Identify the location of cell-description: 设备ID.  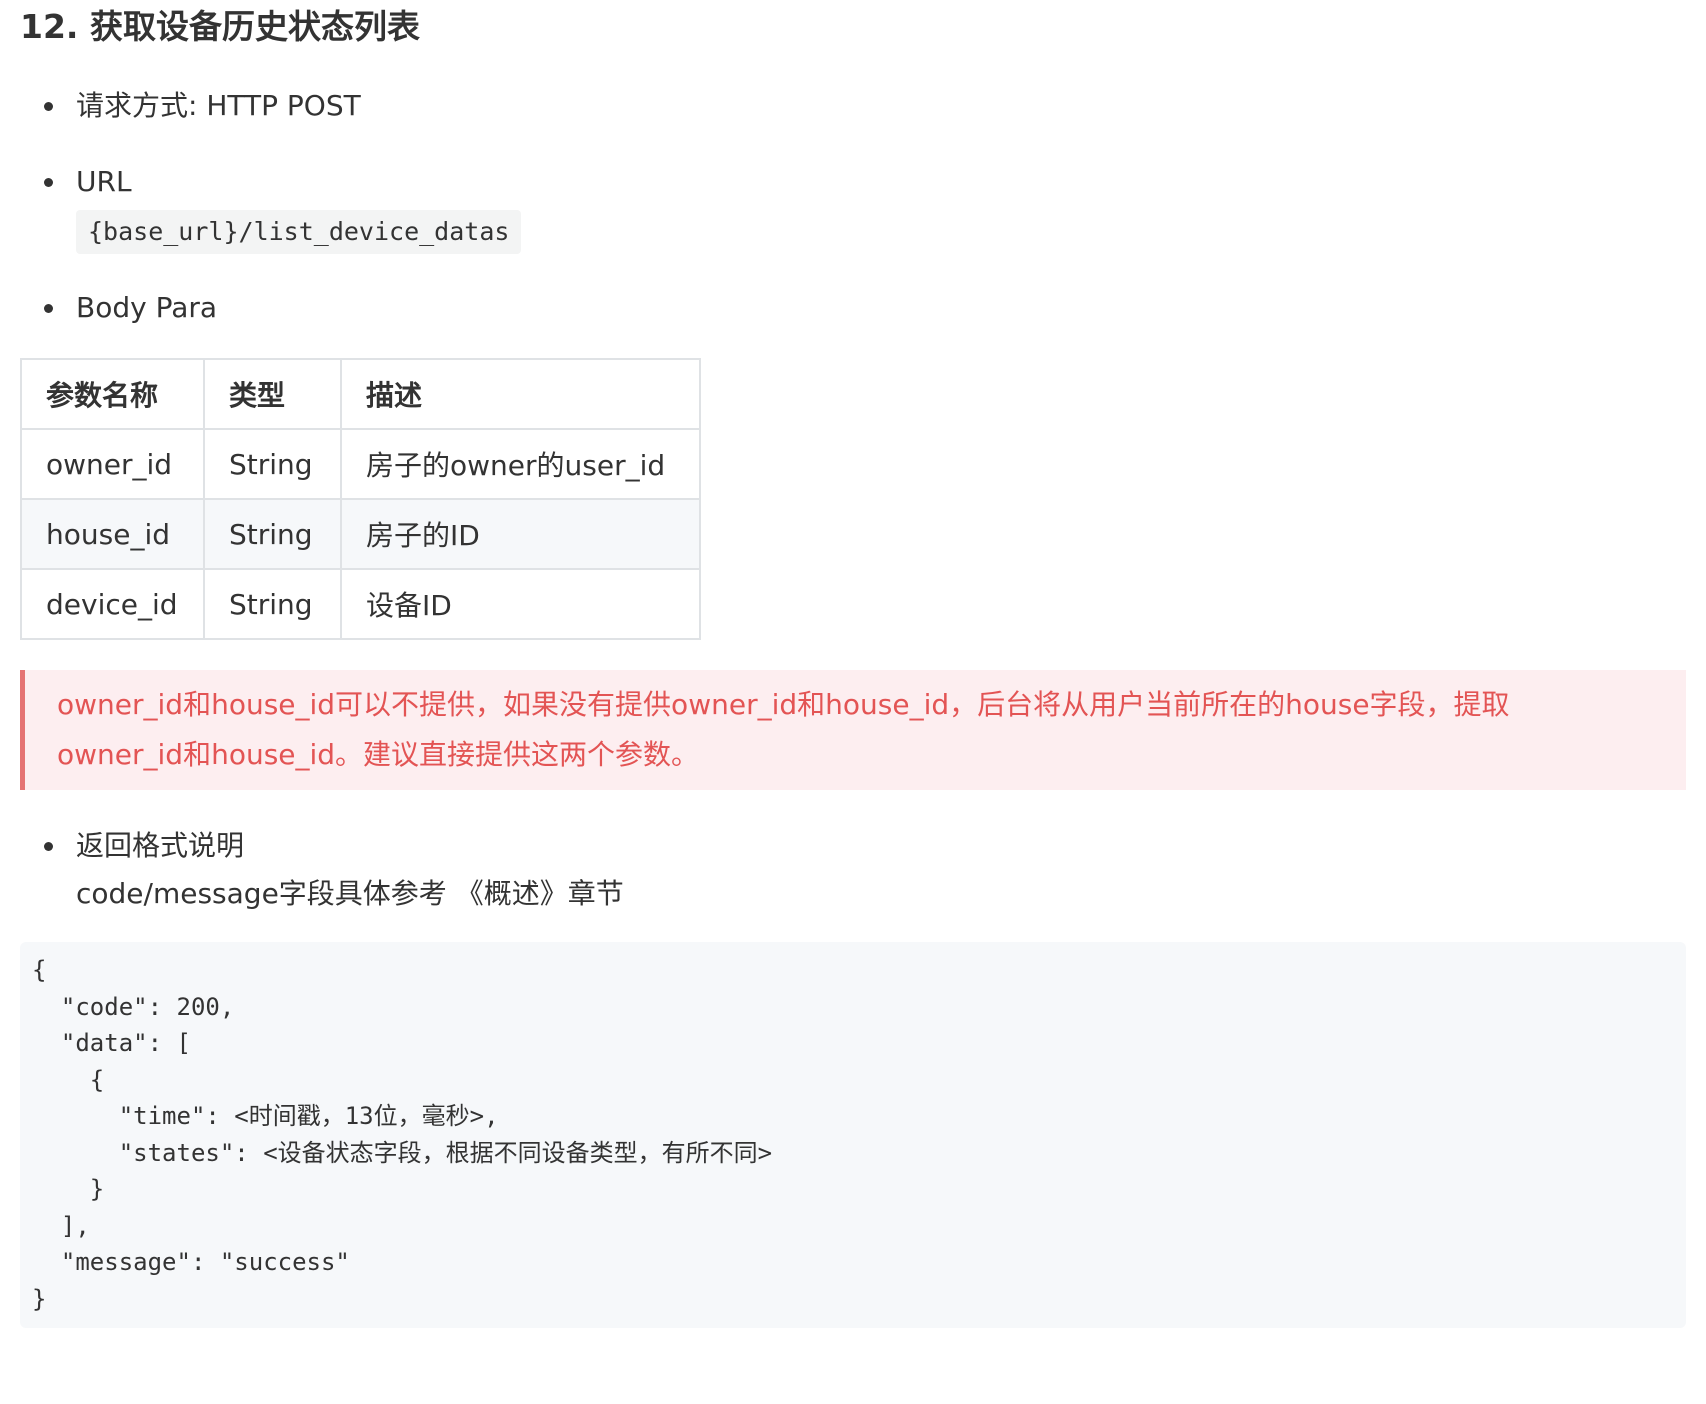
(520, 604).